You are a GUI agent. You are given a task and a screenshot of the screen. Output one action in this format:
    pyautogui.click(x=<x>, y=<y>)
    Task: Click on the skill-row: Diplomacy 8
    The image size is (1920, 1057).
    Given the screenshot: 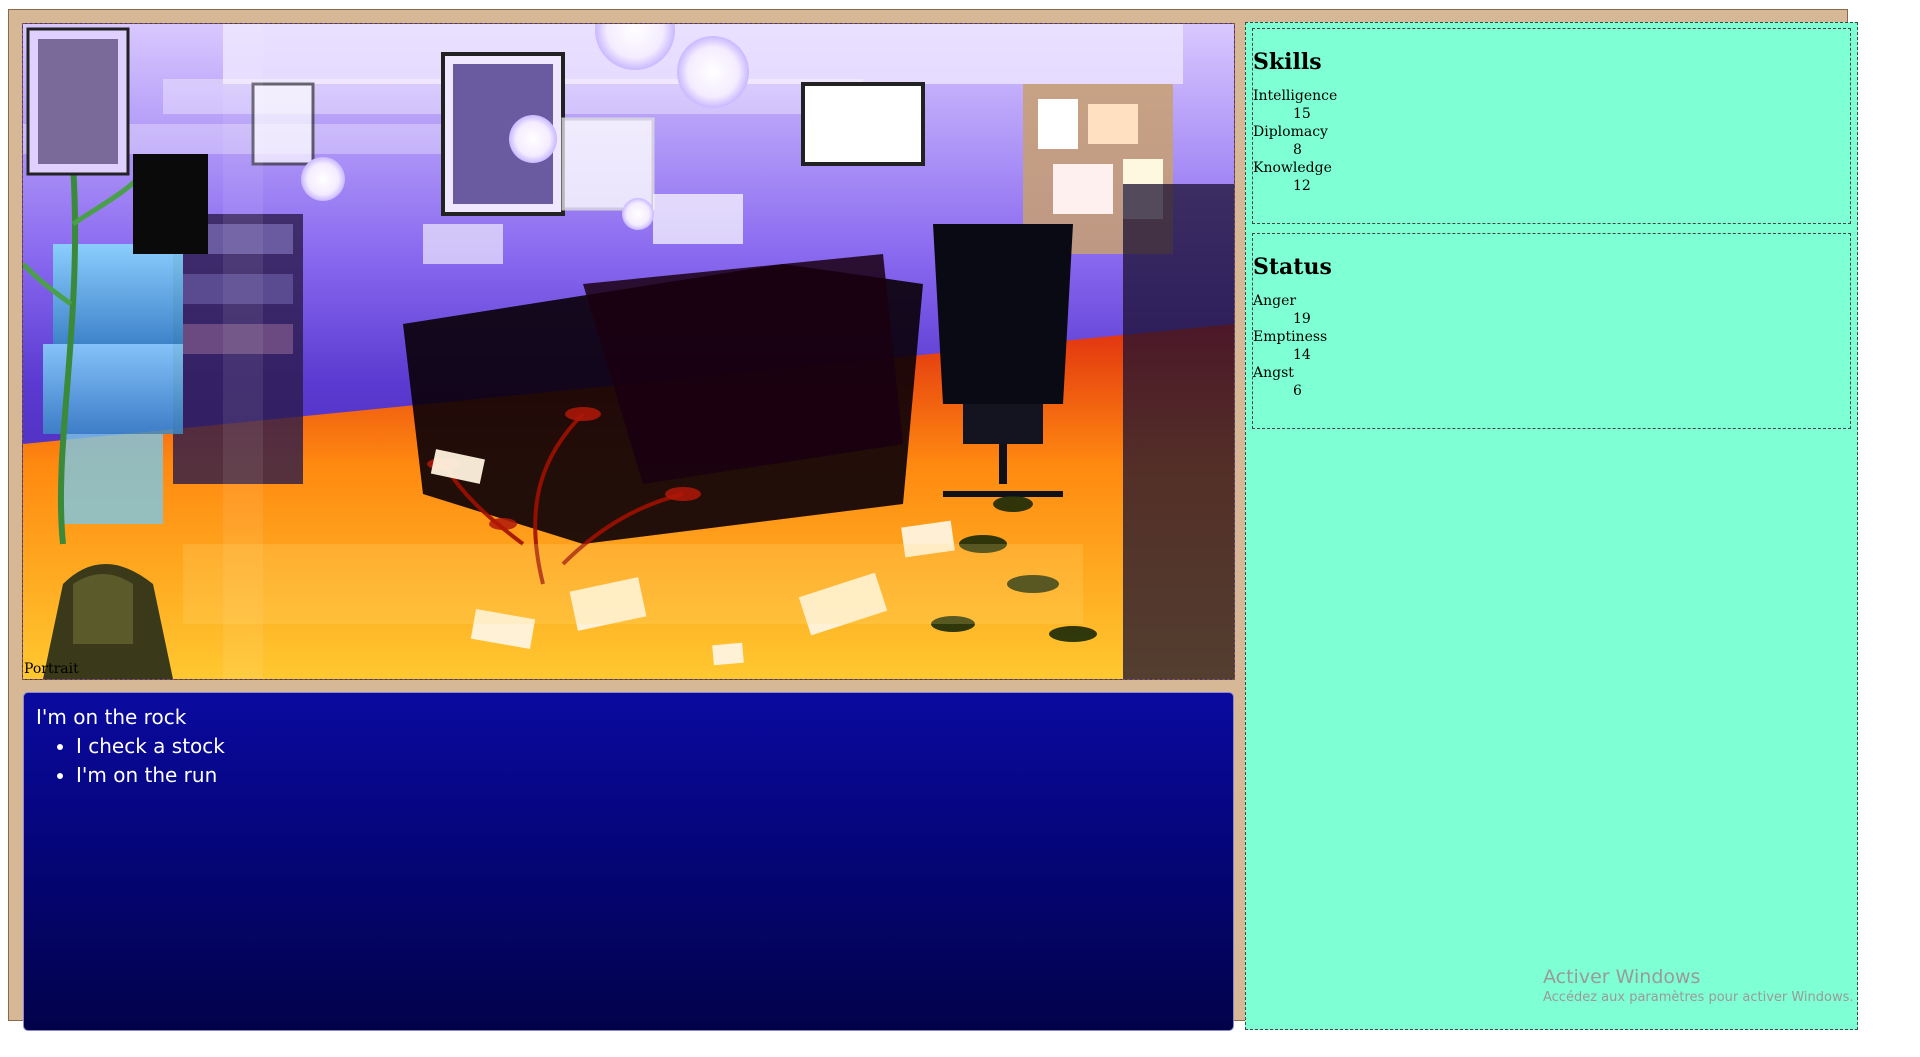 What is the action you would take?
    pyautogui.click(x=1551, y=141)
    